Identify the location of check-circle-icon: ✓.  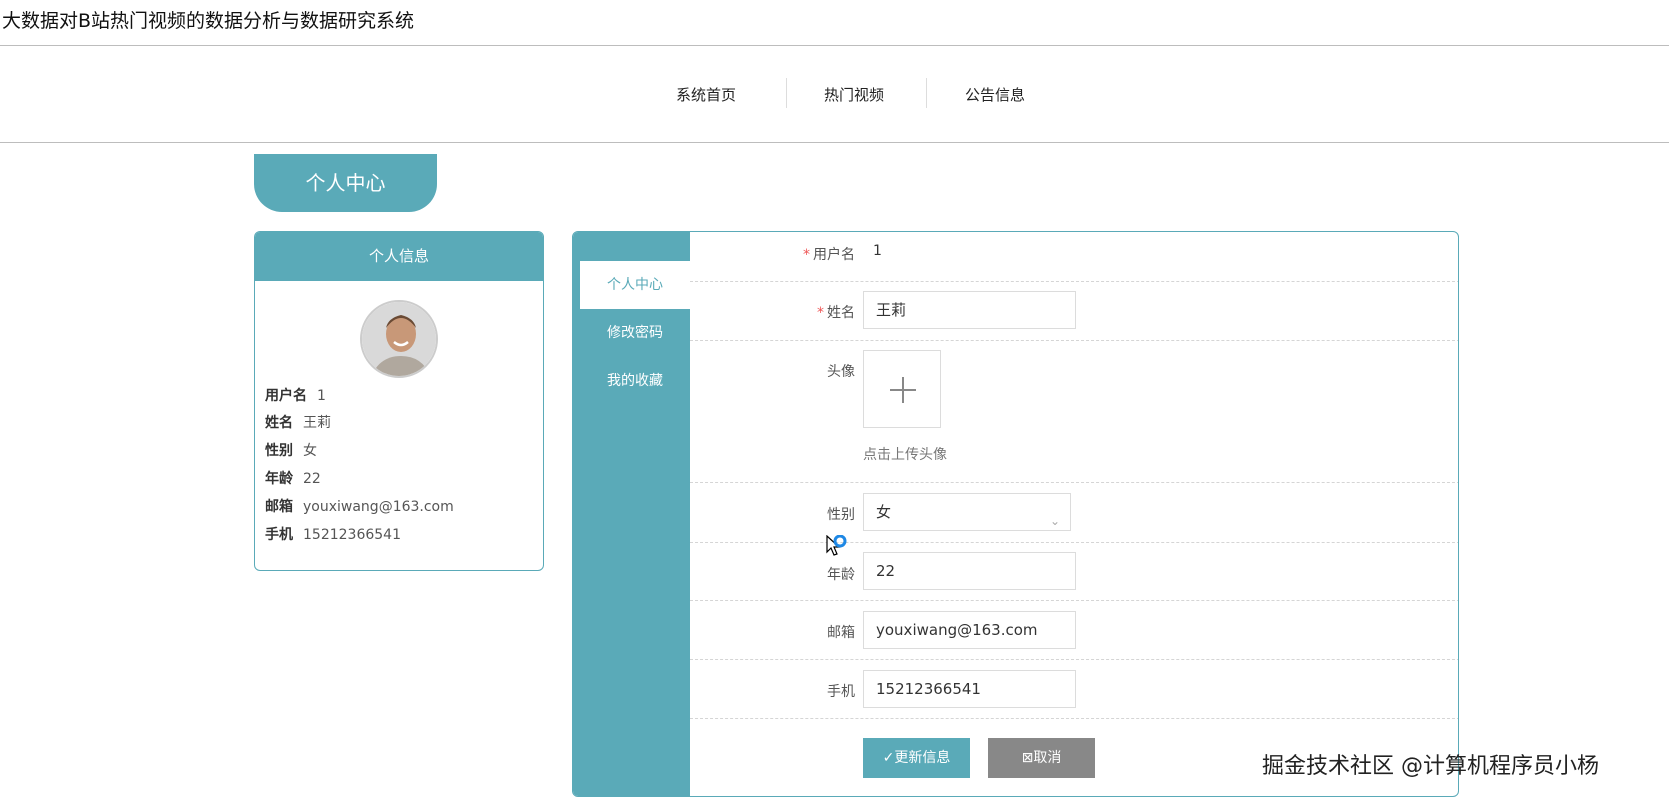
(888, 758).